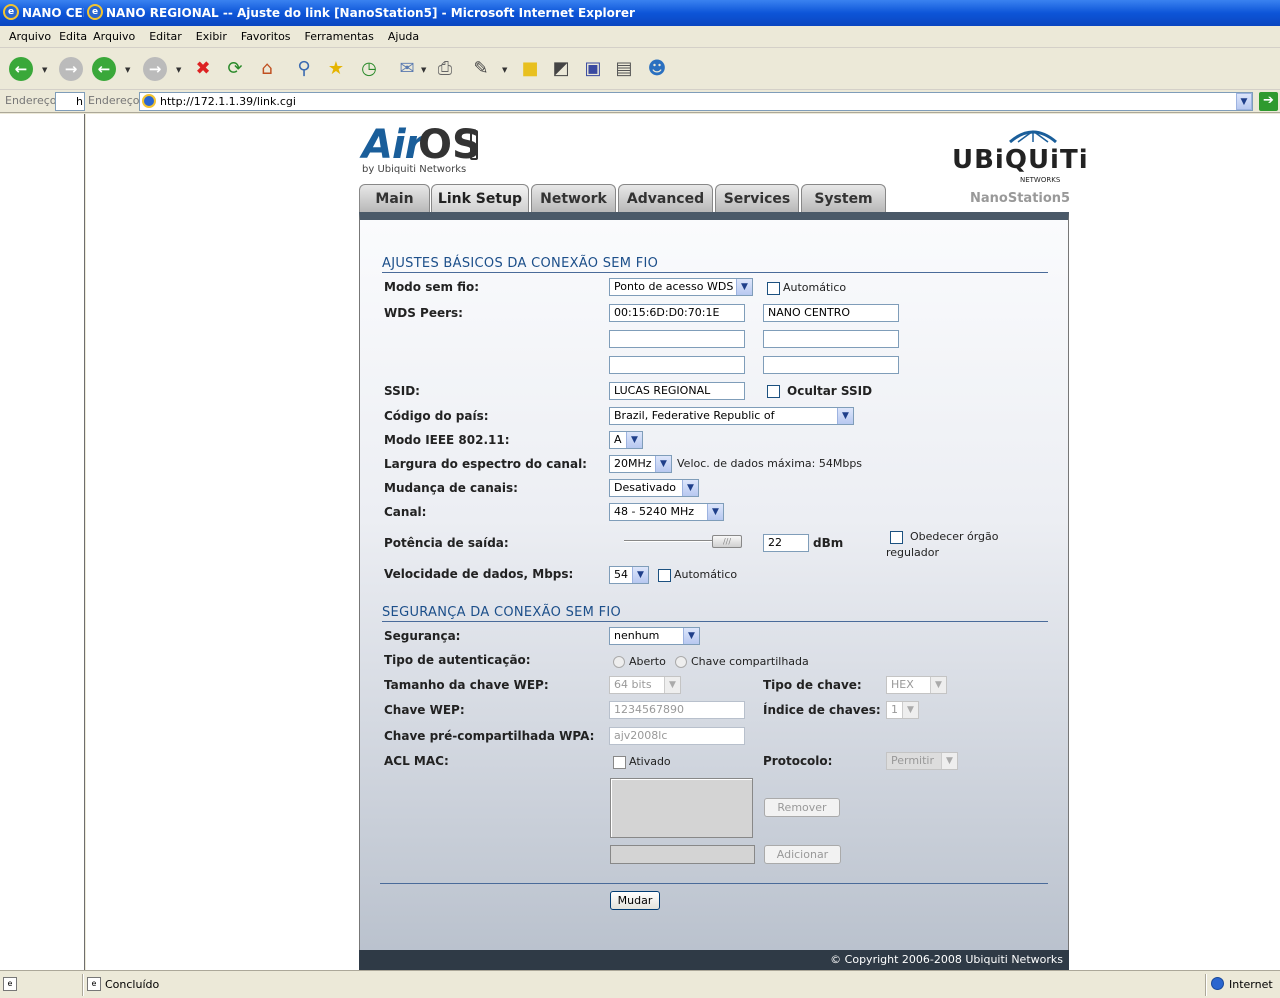 This screenshot has width=1280, height=998. I want to click on tab-network: Network, so click(573, 198).